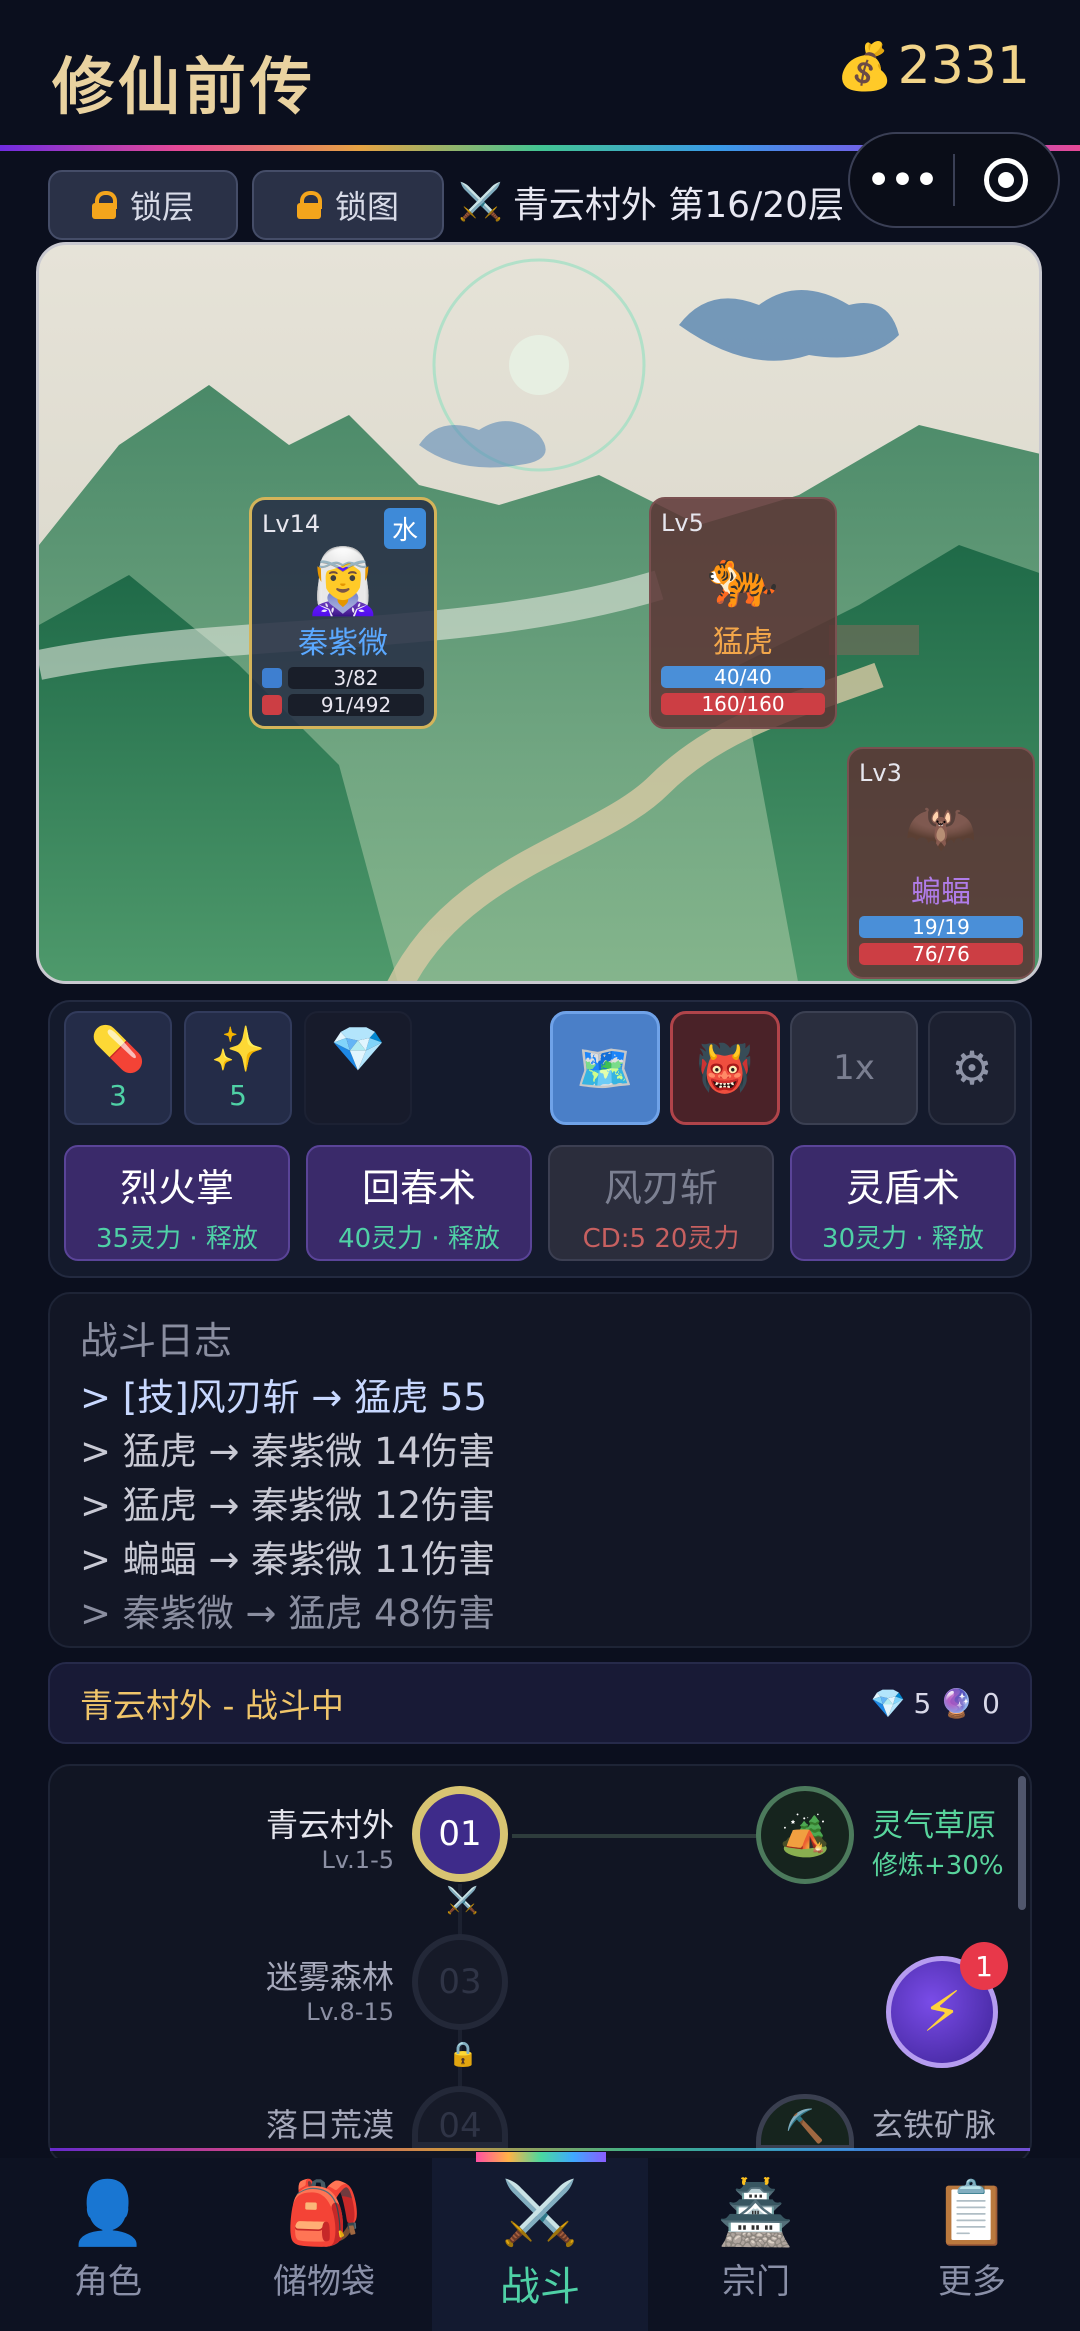 The height and width of the screenshot is (2331, 1080). What do you see at coordinates (972, 2244) in the screenshot?
I see `nav-more: 📋 更多` at bounding box center [972, 2244].